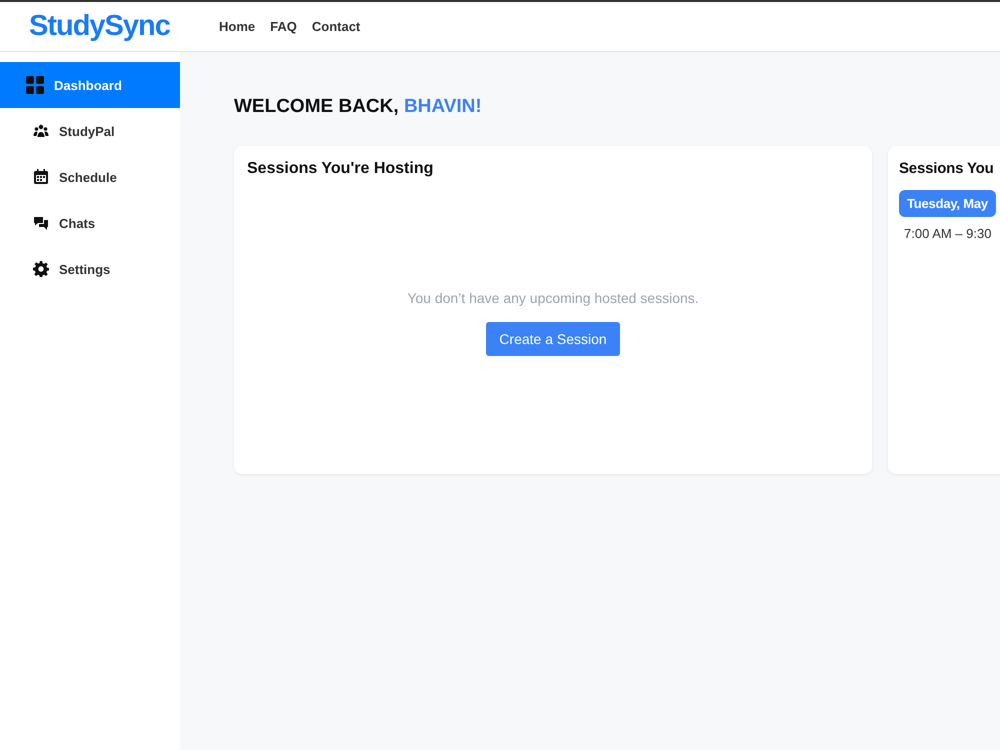 This screenshot has width=1000, height=750. Describe the element at coordinates (90, 131) in the screenshot. I see `sidebar-item: StudyPal` at that location.